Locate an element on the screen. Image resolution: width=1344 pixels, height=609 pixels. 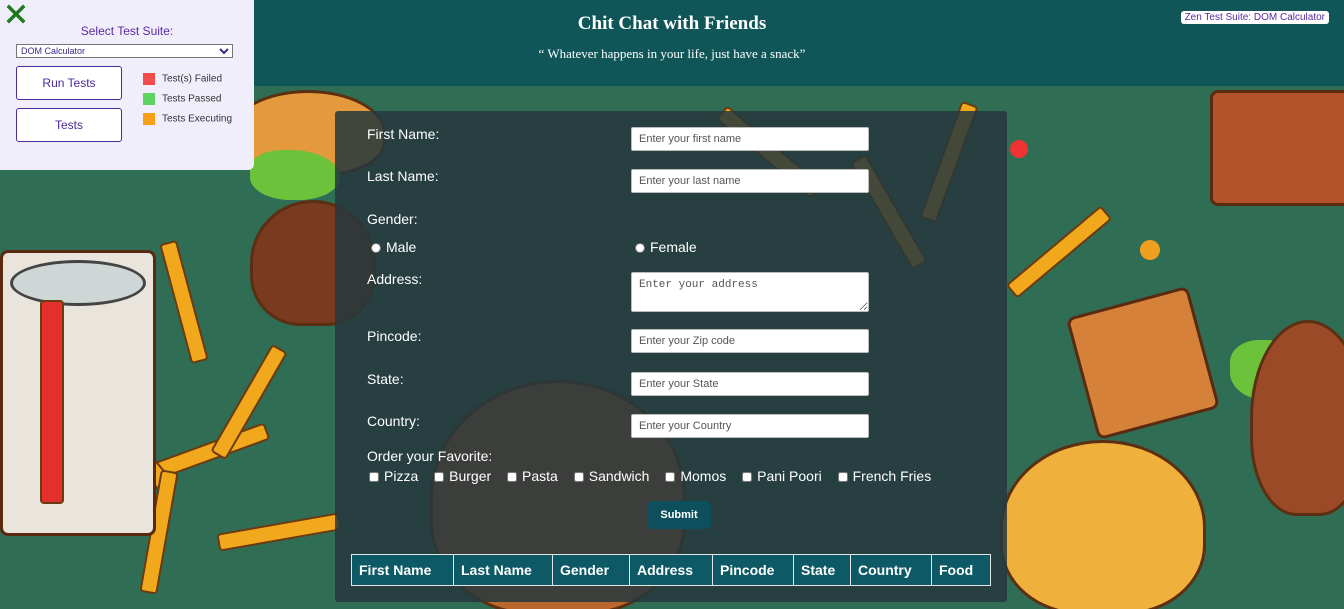
gender-male: Male is located at coordinates (393, 247).